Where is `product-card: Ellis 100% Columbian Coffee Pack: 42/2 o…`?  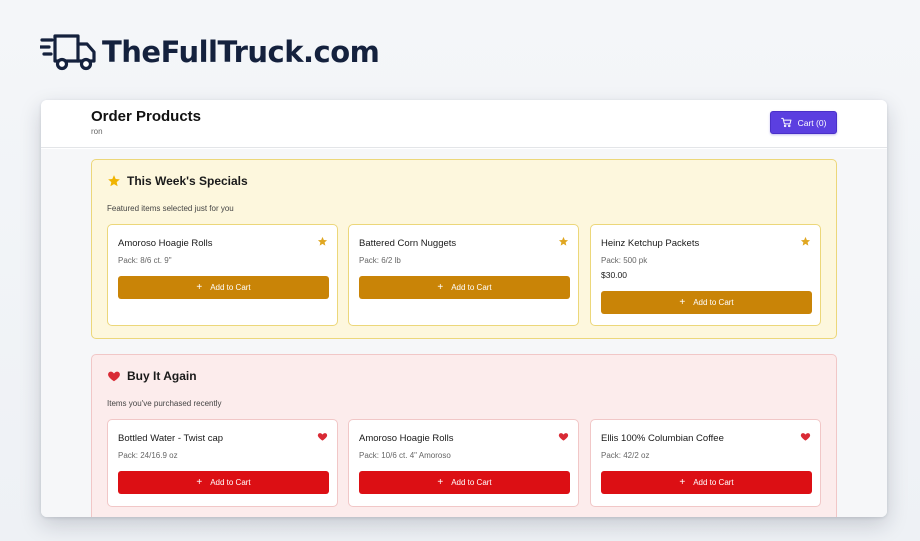 product-card: Ellis 100% Columbian Coffee Pack: 42/2 o… is located at coordinates (705, 463).